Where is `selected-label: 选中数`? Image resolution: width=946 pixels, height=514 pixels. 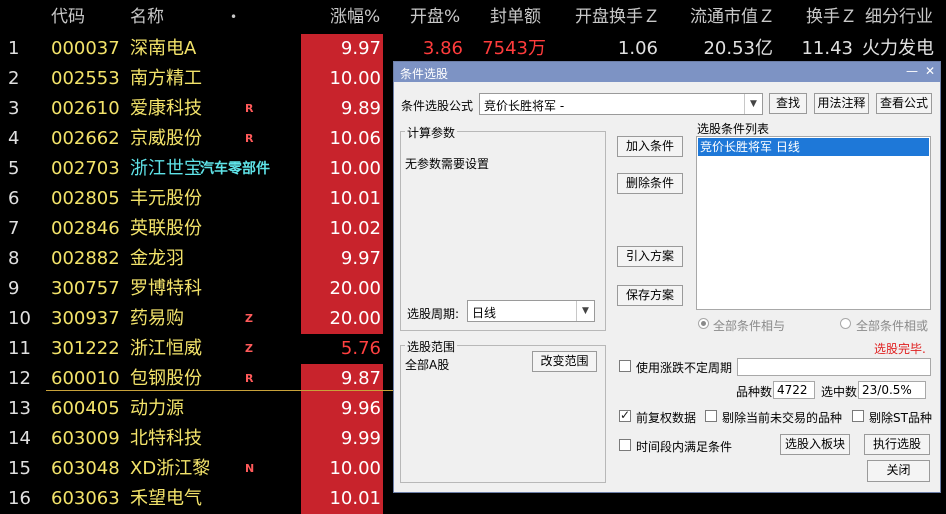
selected-label: 选中数 is located at coordinates (839, 392).